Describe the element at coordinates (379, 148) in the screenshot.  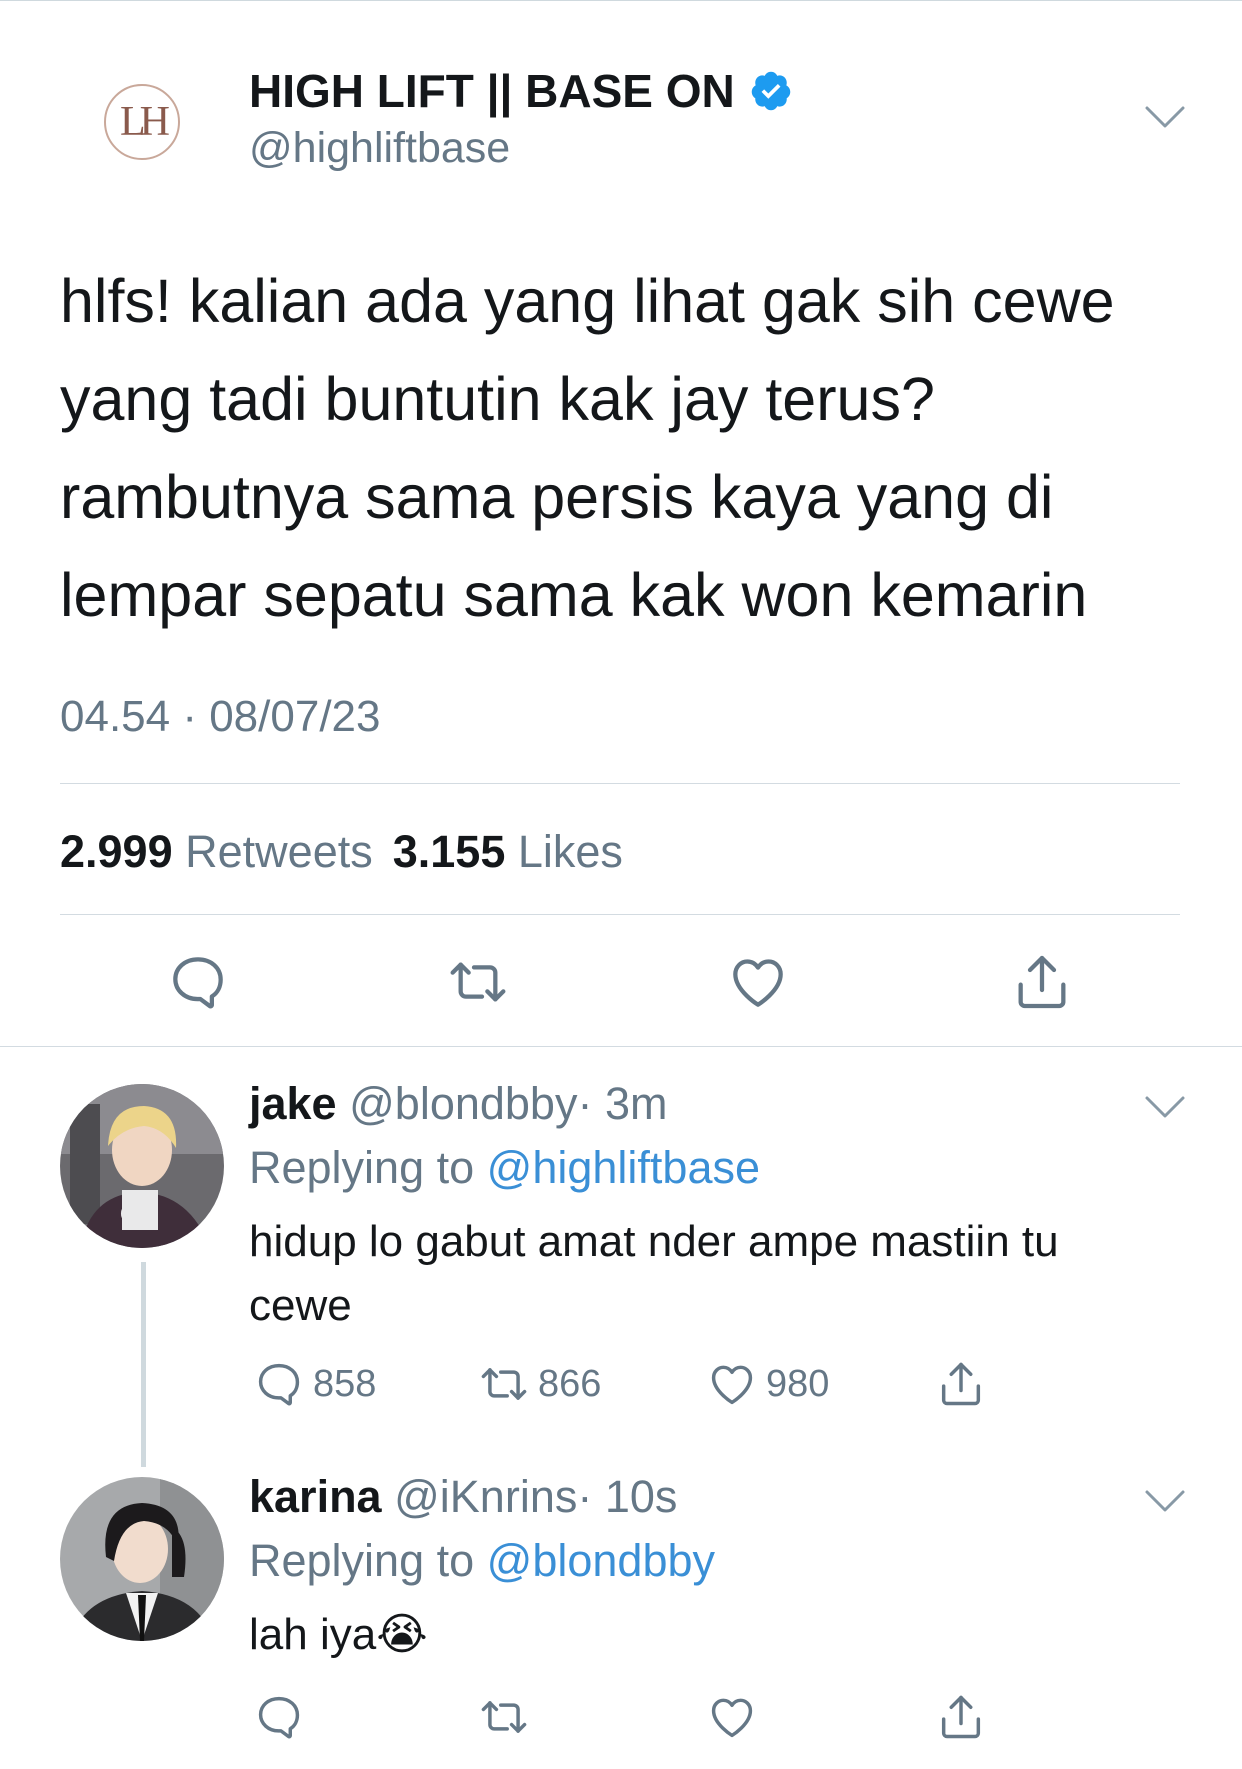
I see `handle: @highliftbase` at that location.